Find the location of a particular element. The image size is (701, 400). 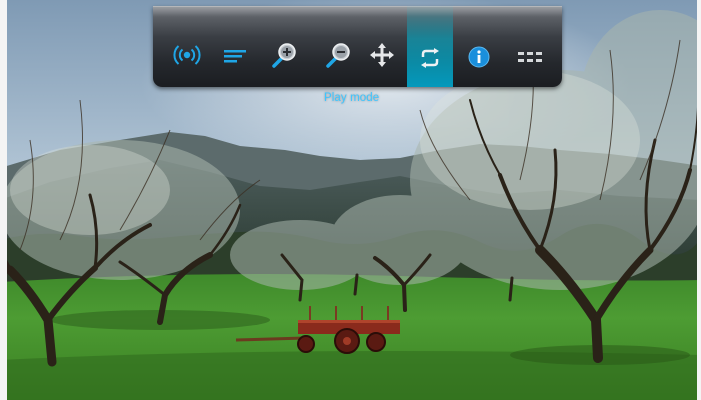

frame-border-right is located at coordinates (699, 200).